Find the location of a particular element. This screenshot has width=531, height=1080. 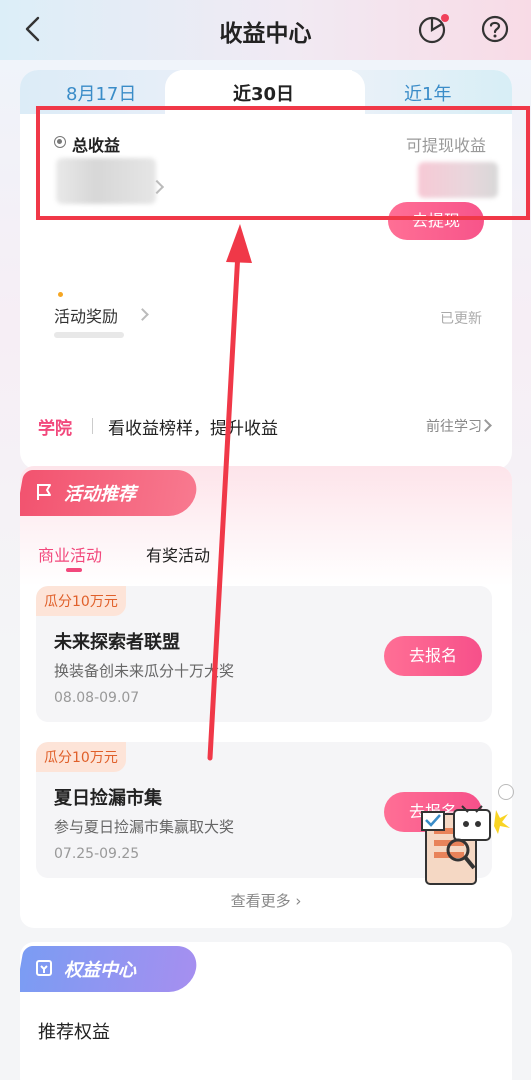

tab-business-activity: 商业活动 is located at coordinates (70, 554).